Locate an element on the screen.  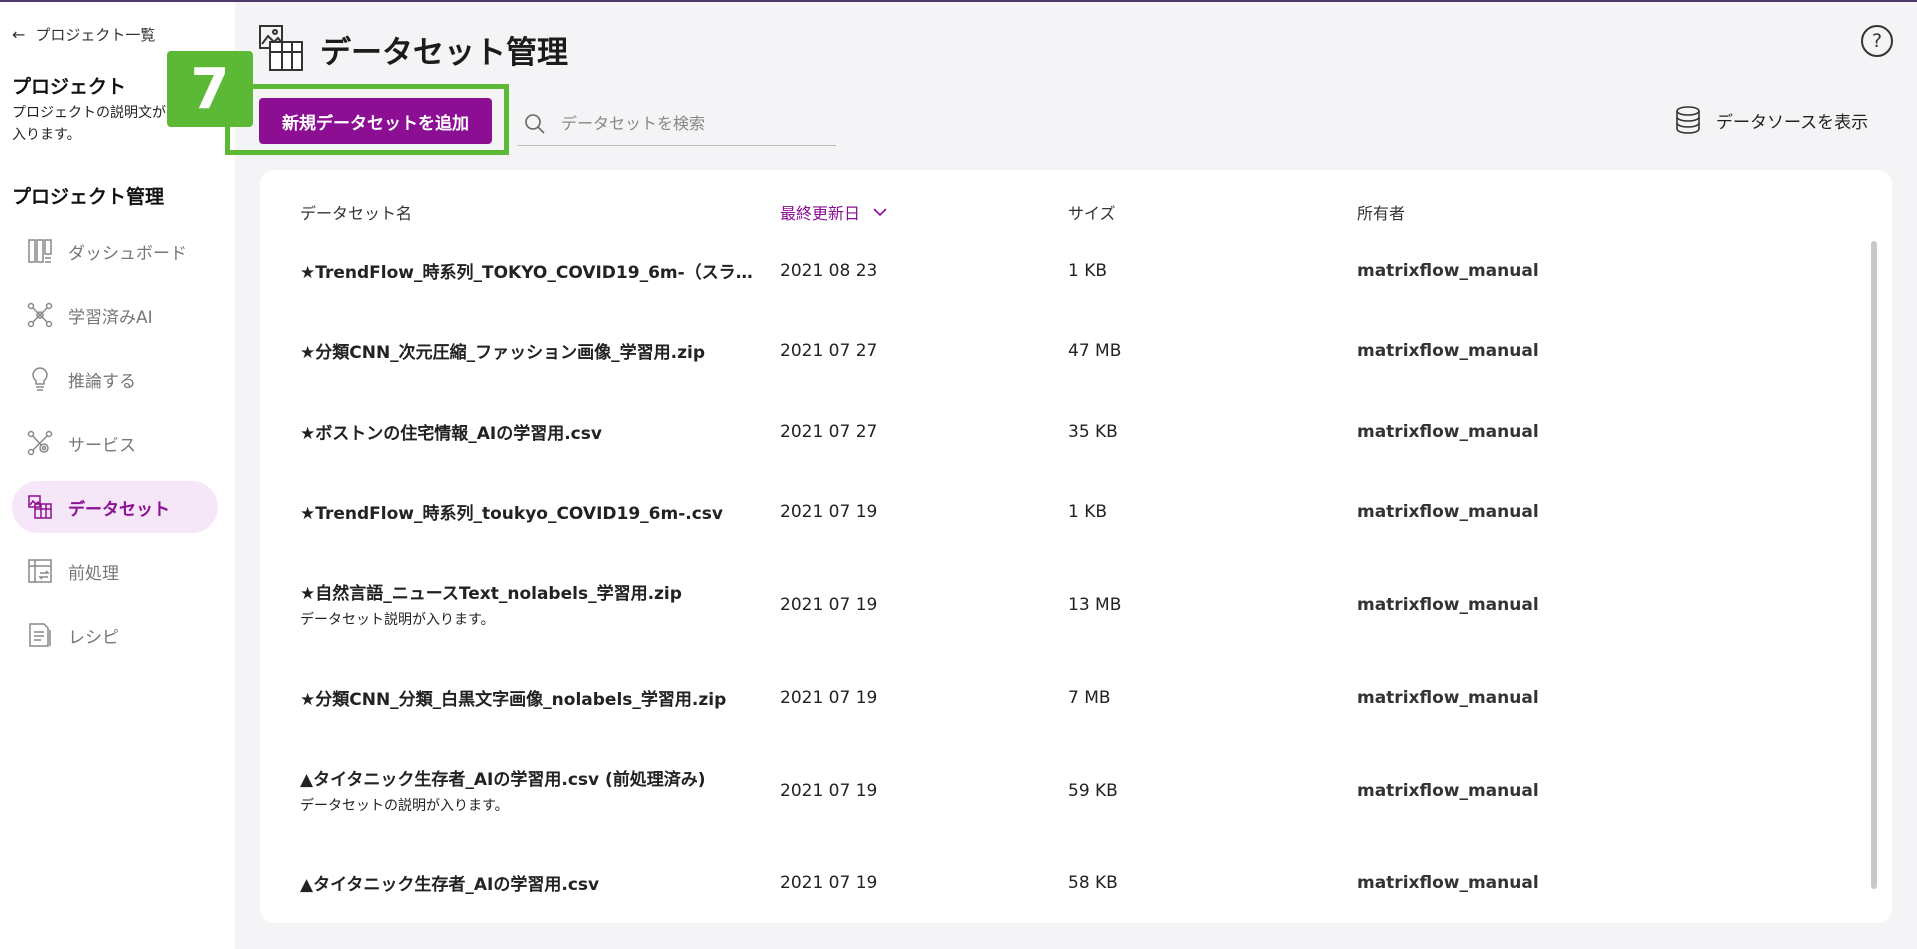
table-header: データセット名 最終更新日 サイズ 所有者 is located at coordinates (1076, 215).